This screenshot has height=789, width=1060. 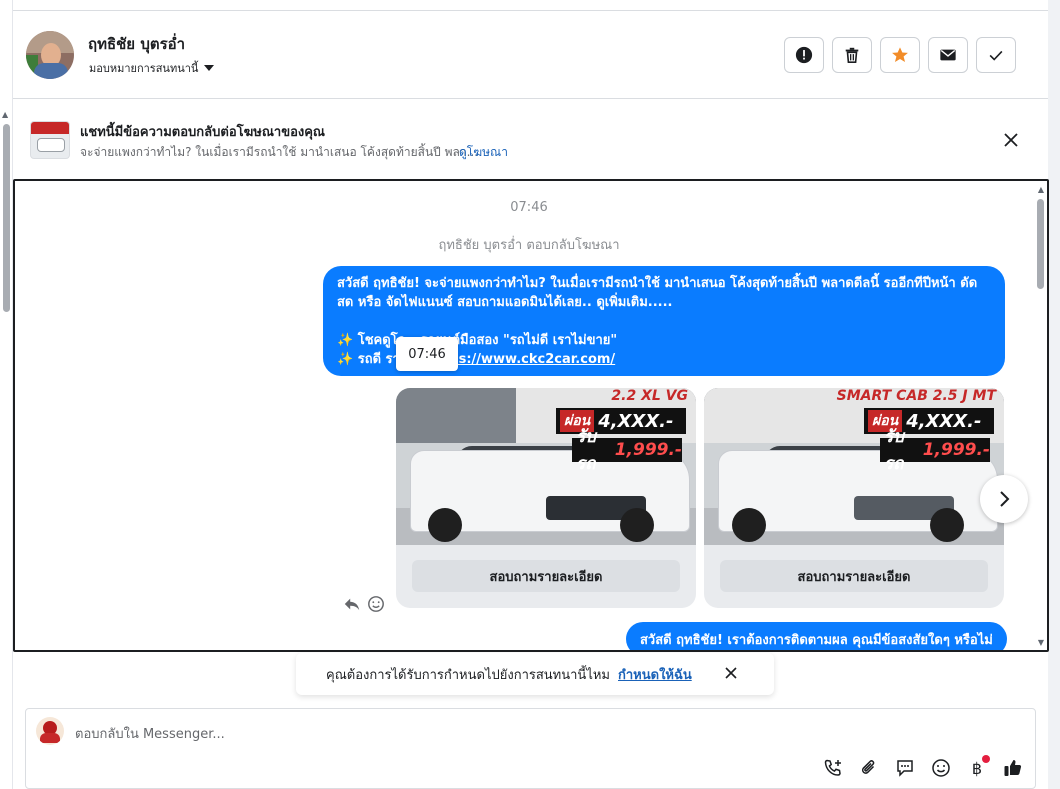 I want to click on message-timestamp: 07:46, so click(x=529, y=207).